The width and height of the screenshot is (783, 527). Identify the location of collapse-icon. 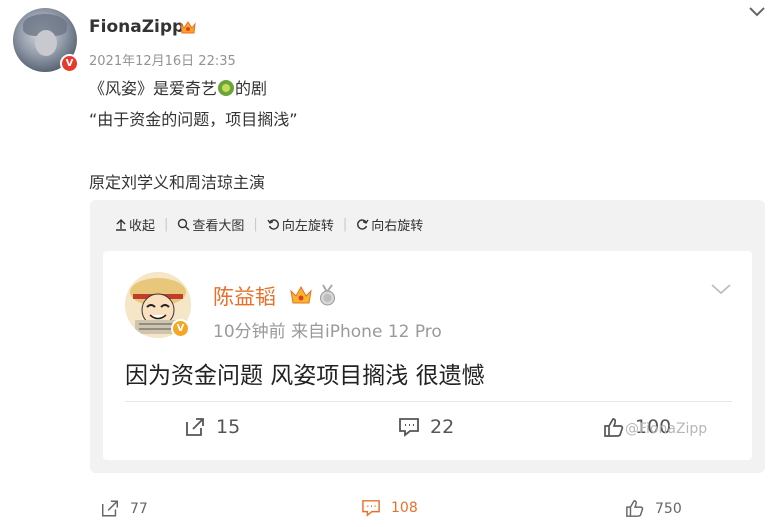
(121, 225).